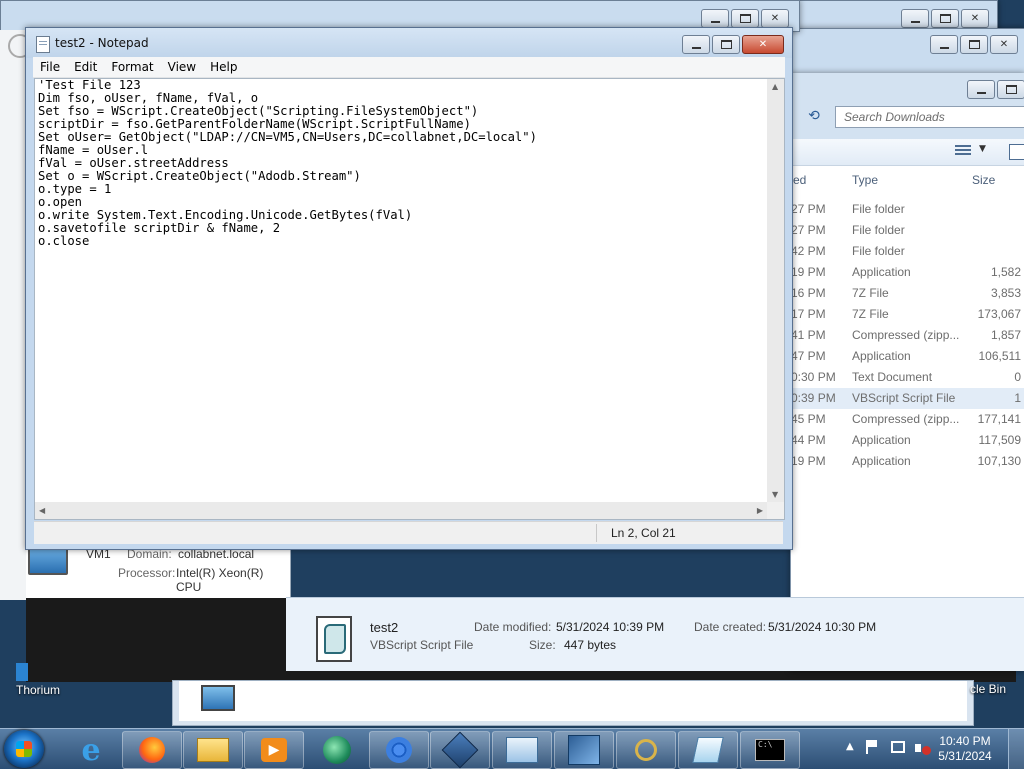  I want to click on file-modified-time: 45 PM, so click(808, 419).